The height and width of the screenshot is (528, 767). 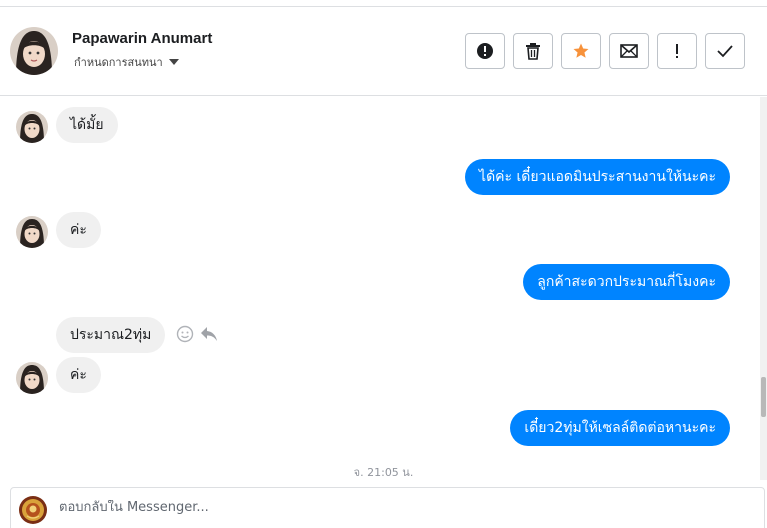 What do you see at coordinates (620, 428) in the screenshot?
I see `message-bubble-outgoing: เดี๋ยว2ทุ่มให้เซลล์ติดต่อหานะคะ` at bounding box center [620, 428].